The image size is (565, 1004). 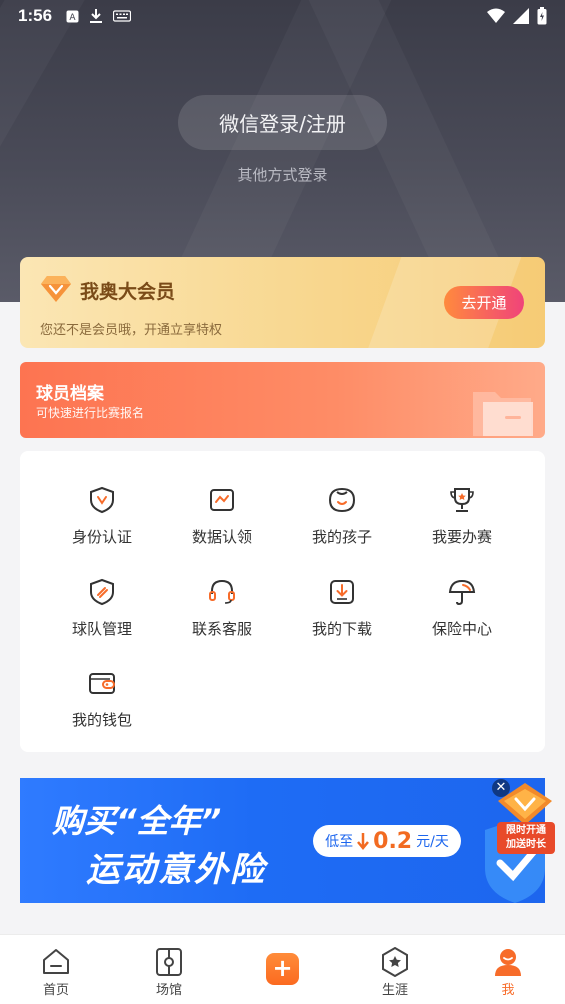 What do you see at coordinates (501, 788) in the screenshot?
I see `promo-close-button: ✕` at bounding box center [501, 788].